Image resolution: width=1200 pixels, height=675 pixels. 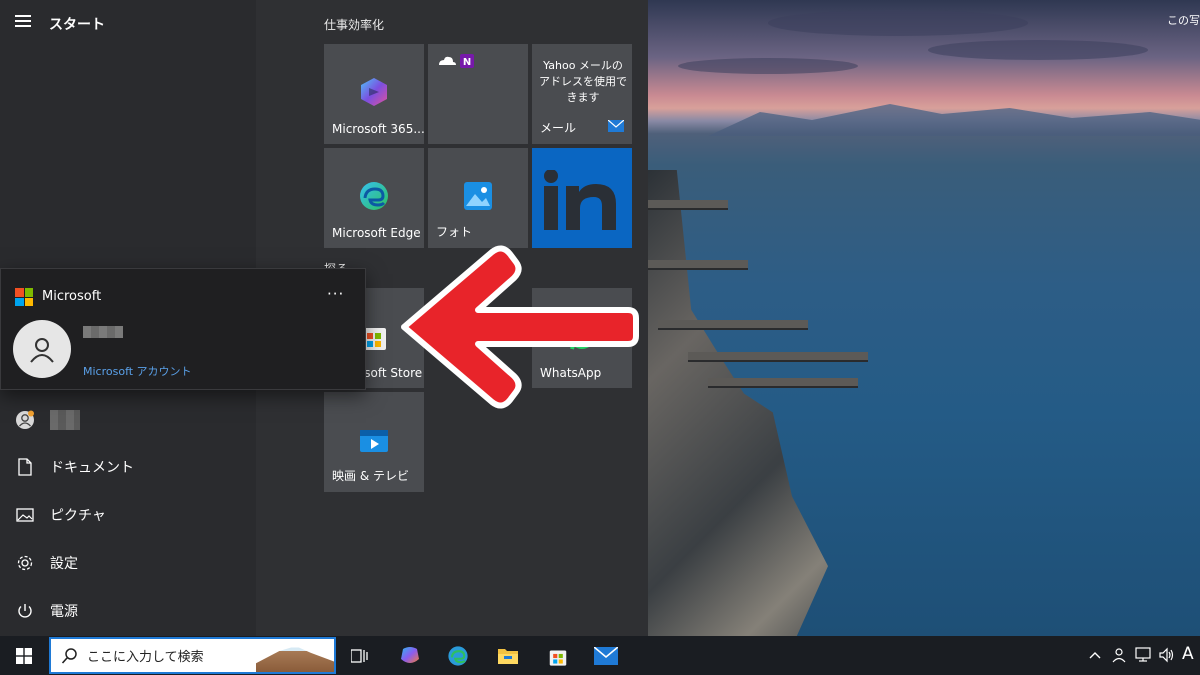 I want to click on power-icon, so click(x=25, y=611).